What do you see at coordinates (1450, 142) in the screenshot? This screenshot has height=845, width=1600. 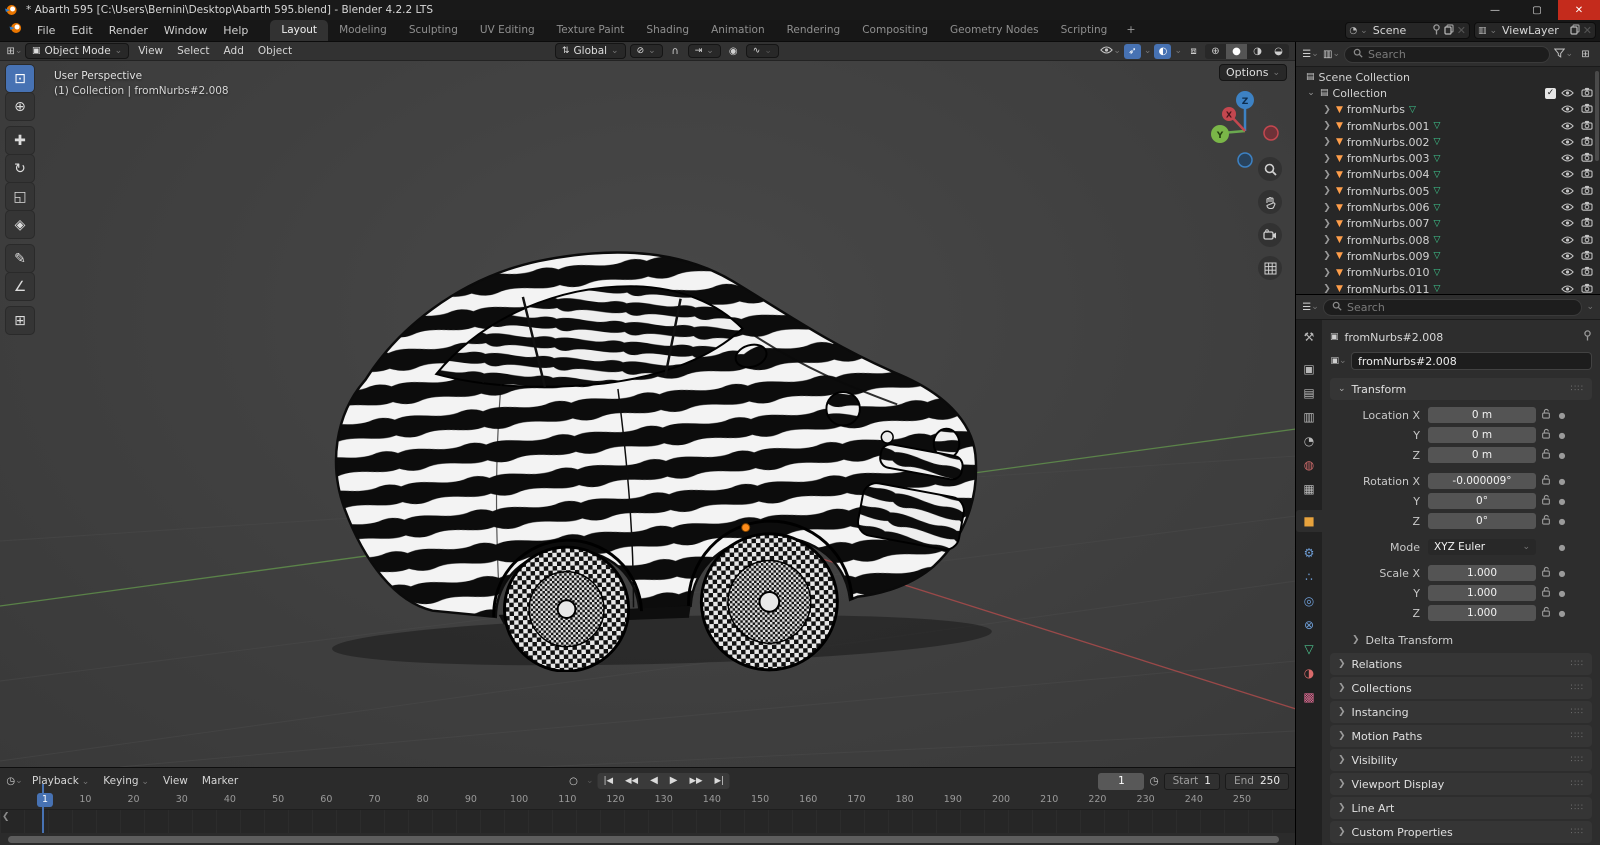 I see `outliner-row-object: ❯ ▼ fromNurbs.002 ▽` at bounding box center [1450, 142].